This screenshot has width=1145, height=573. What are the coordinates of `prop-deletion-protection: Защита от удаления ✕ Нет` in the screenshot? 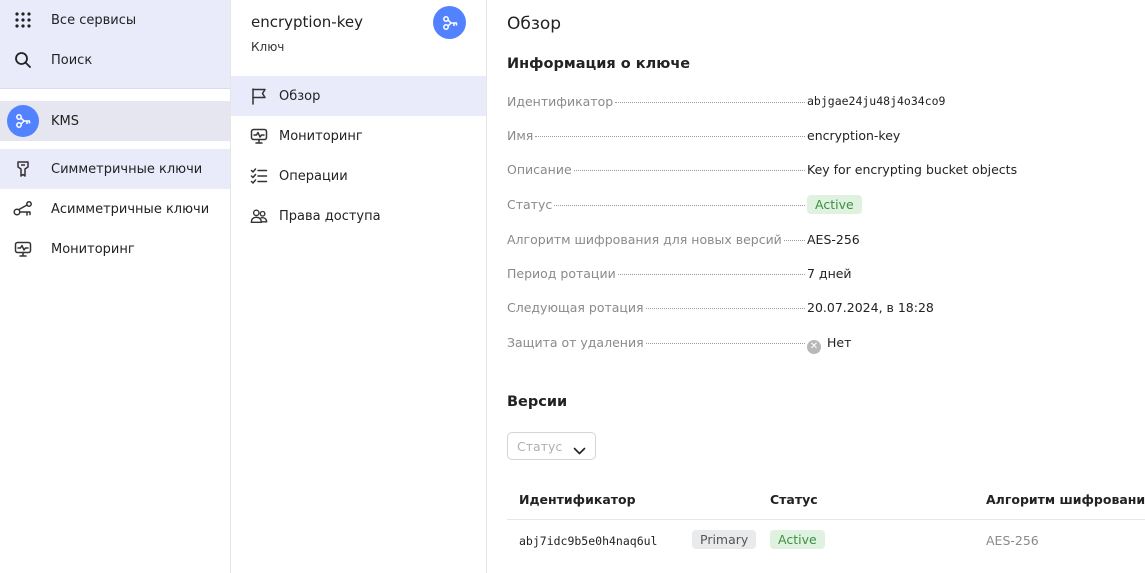 It's located at (817, 343).